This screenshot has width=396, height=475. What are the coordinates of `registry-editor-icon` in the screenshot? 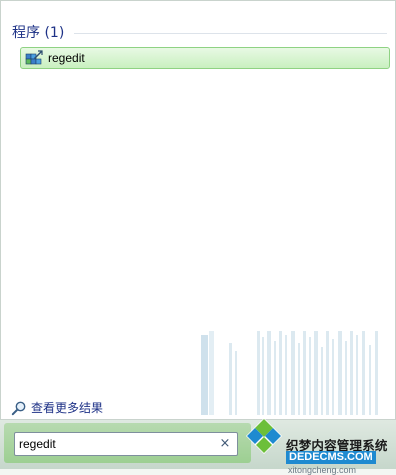 It's located at (34, 57).